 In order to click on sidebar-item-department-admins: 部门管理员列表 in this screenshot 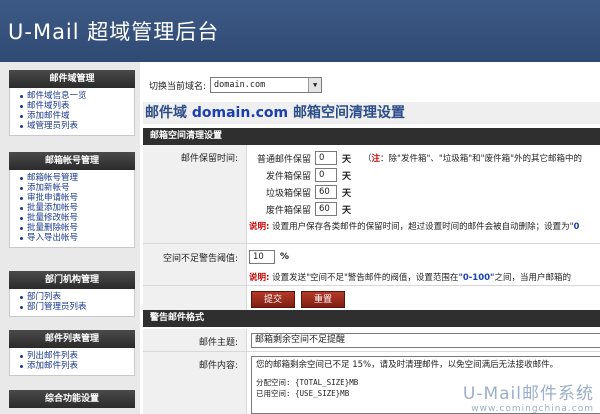, I will do `click(77, 307)`.